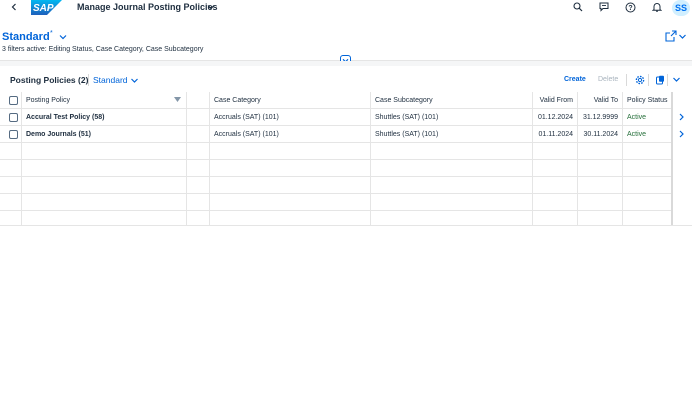  I want to click on app-title: Manage Journal Posting Policies, so click(147, 7).